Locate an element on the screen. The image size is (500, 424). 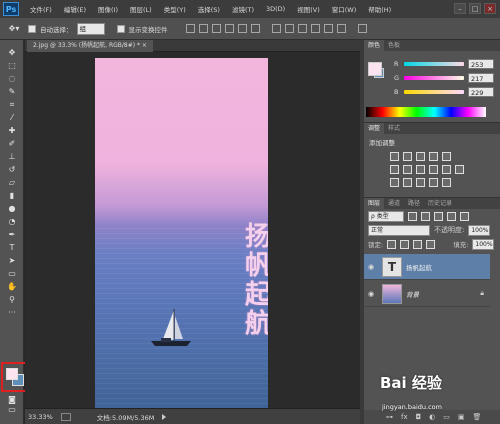
auto-select-dropdown: 组 is located at coordinates (90, 28).